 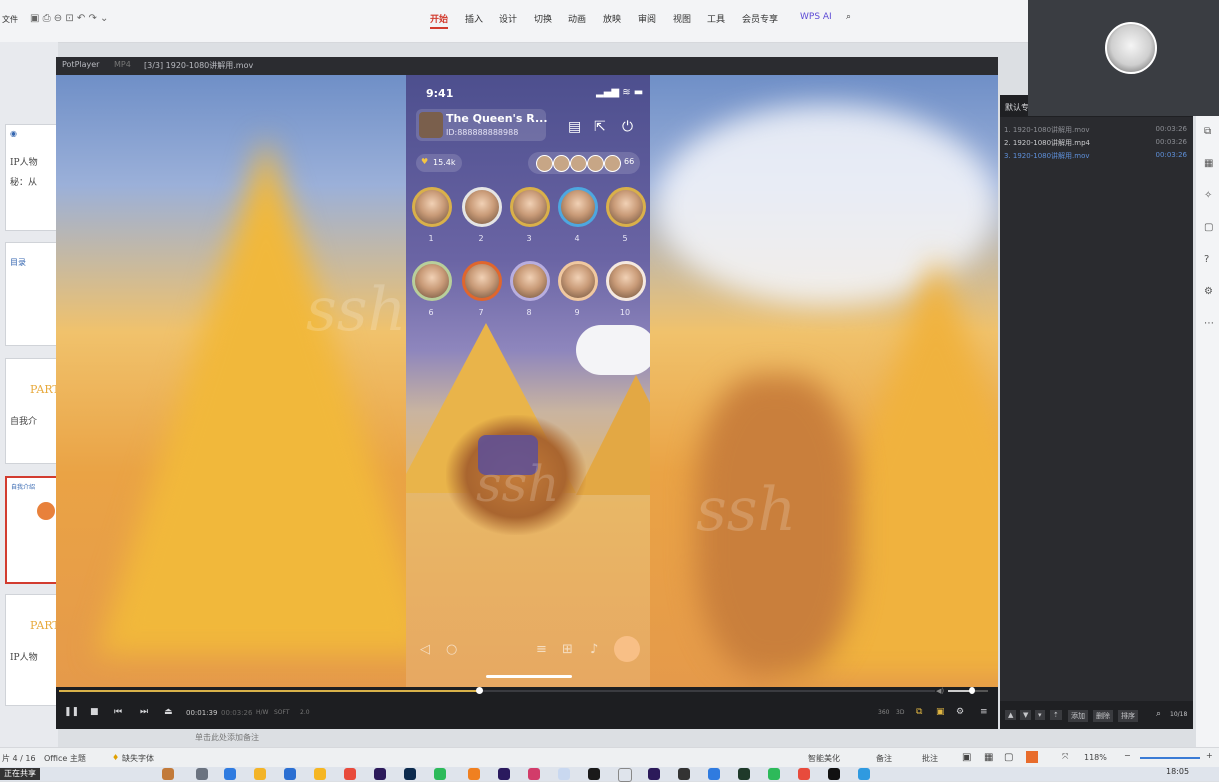 What do you see at coordinates (71, 712) in the screenshot?
I see `pause-icon: ❚❚` at bounding box center [71, 712].